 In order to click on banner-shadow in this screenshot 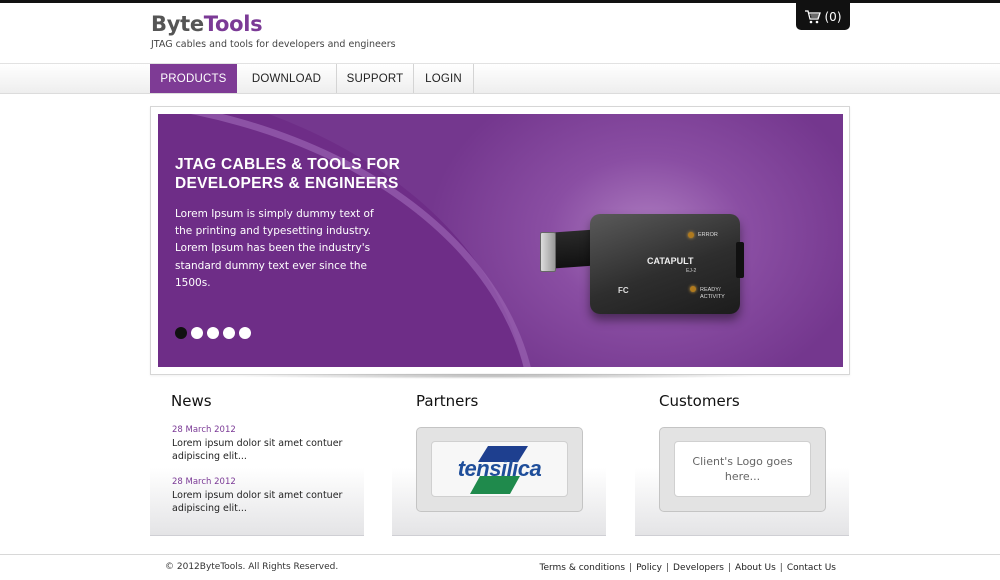, I will do `click(497, 376)`.